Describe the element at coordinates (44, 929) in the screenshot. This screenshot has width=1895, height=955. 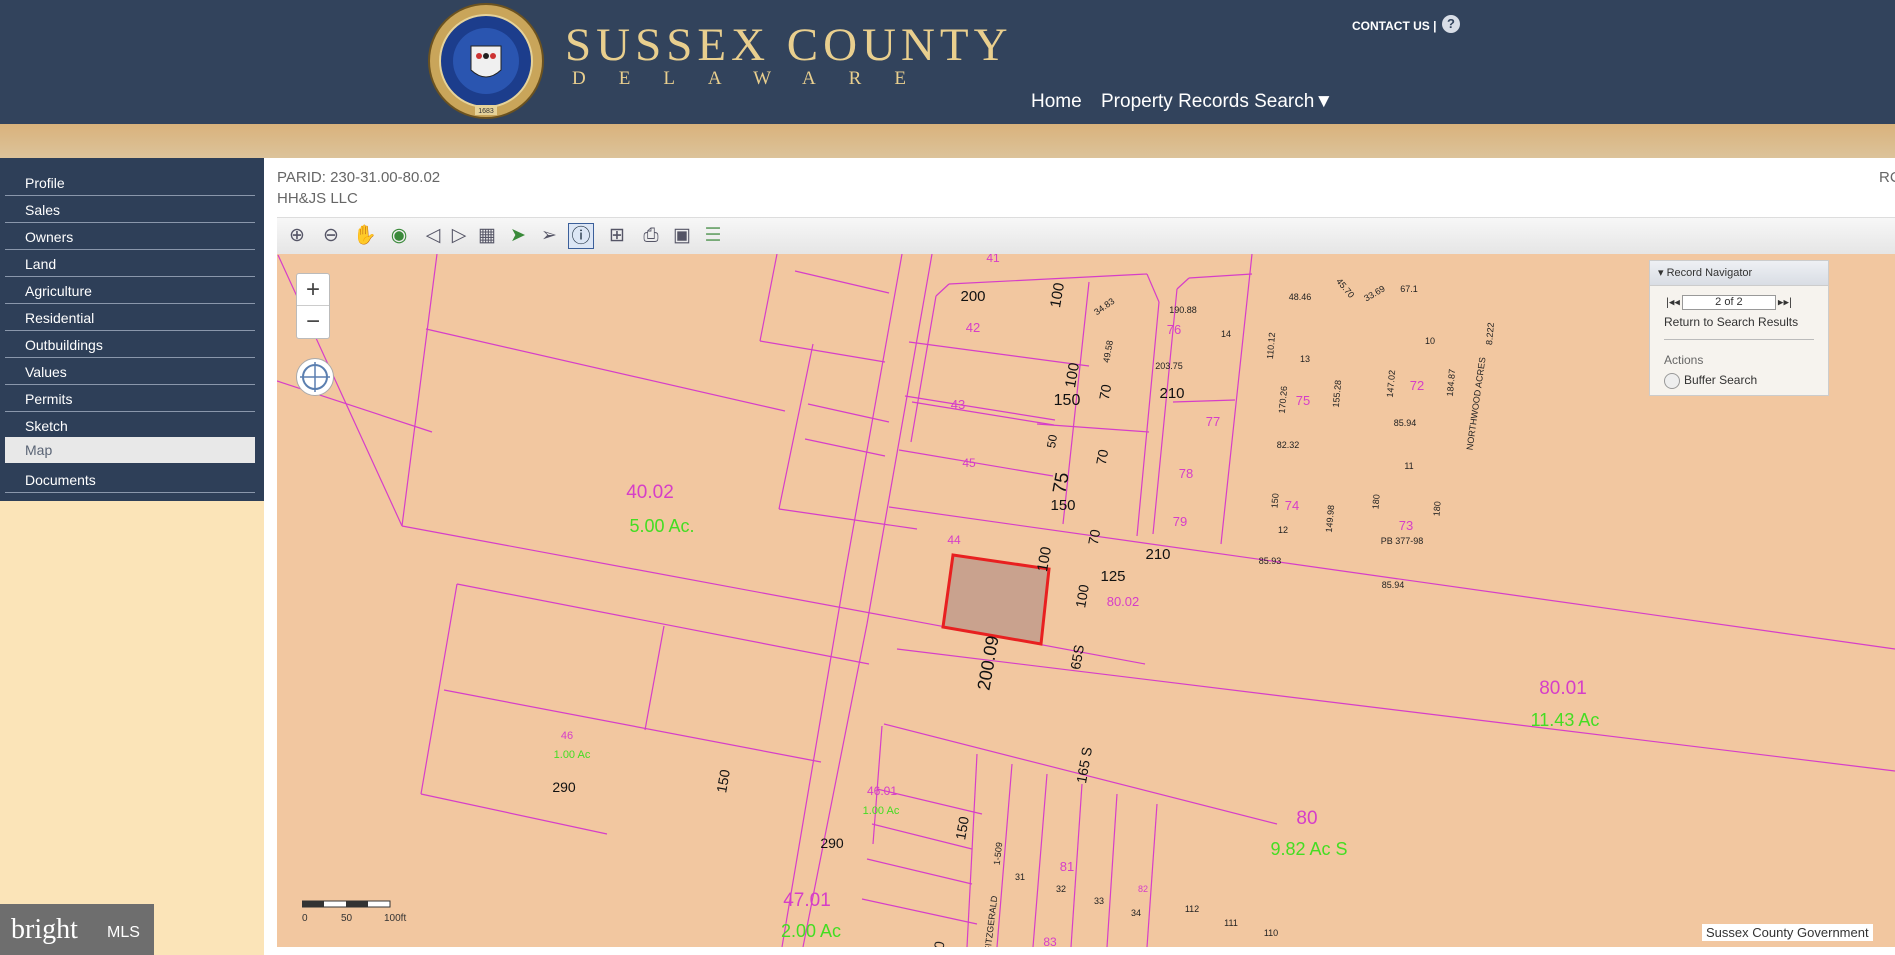
I see `watermark-brand: bright` at that location.